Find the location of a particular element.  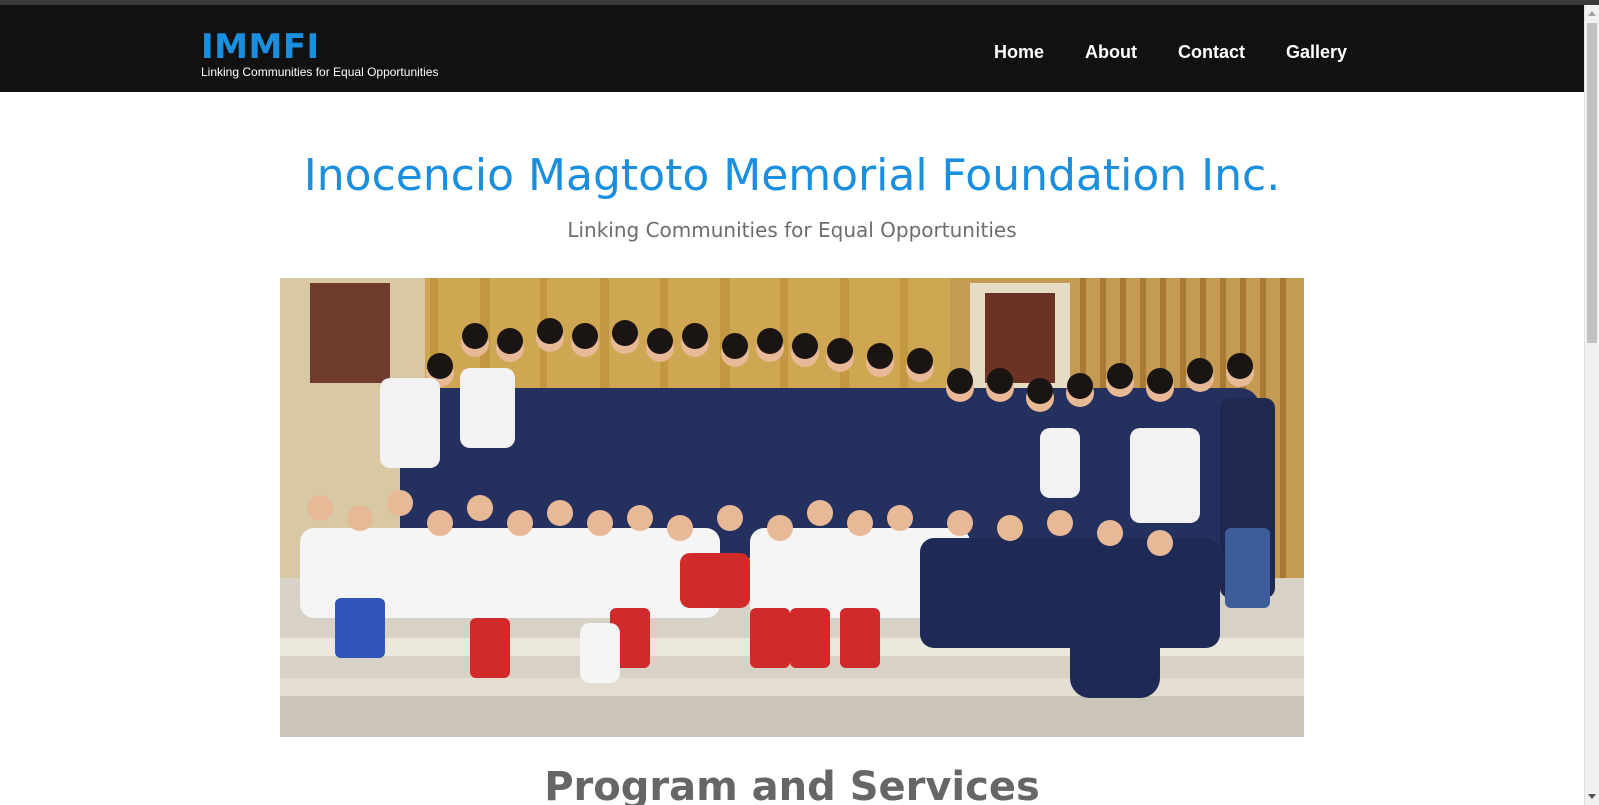

nav-link-about: About is located at coordinates (1111, 52).